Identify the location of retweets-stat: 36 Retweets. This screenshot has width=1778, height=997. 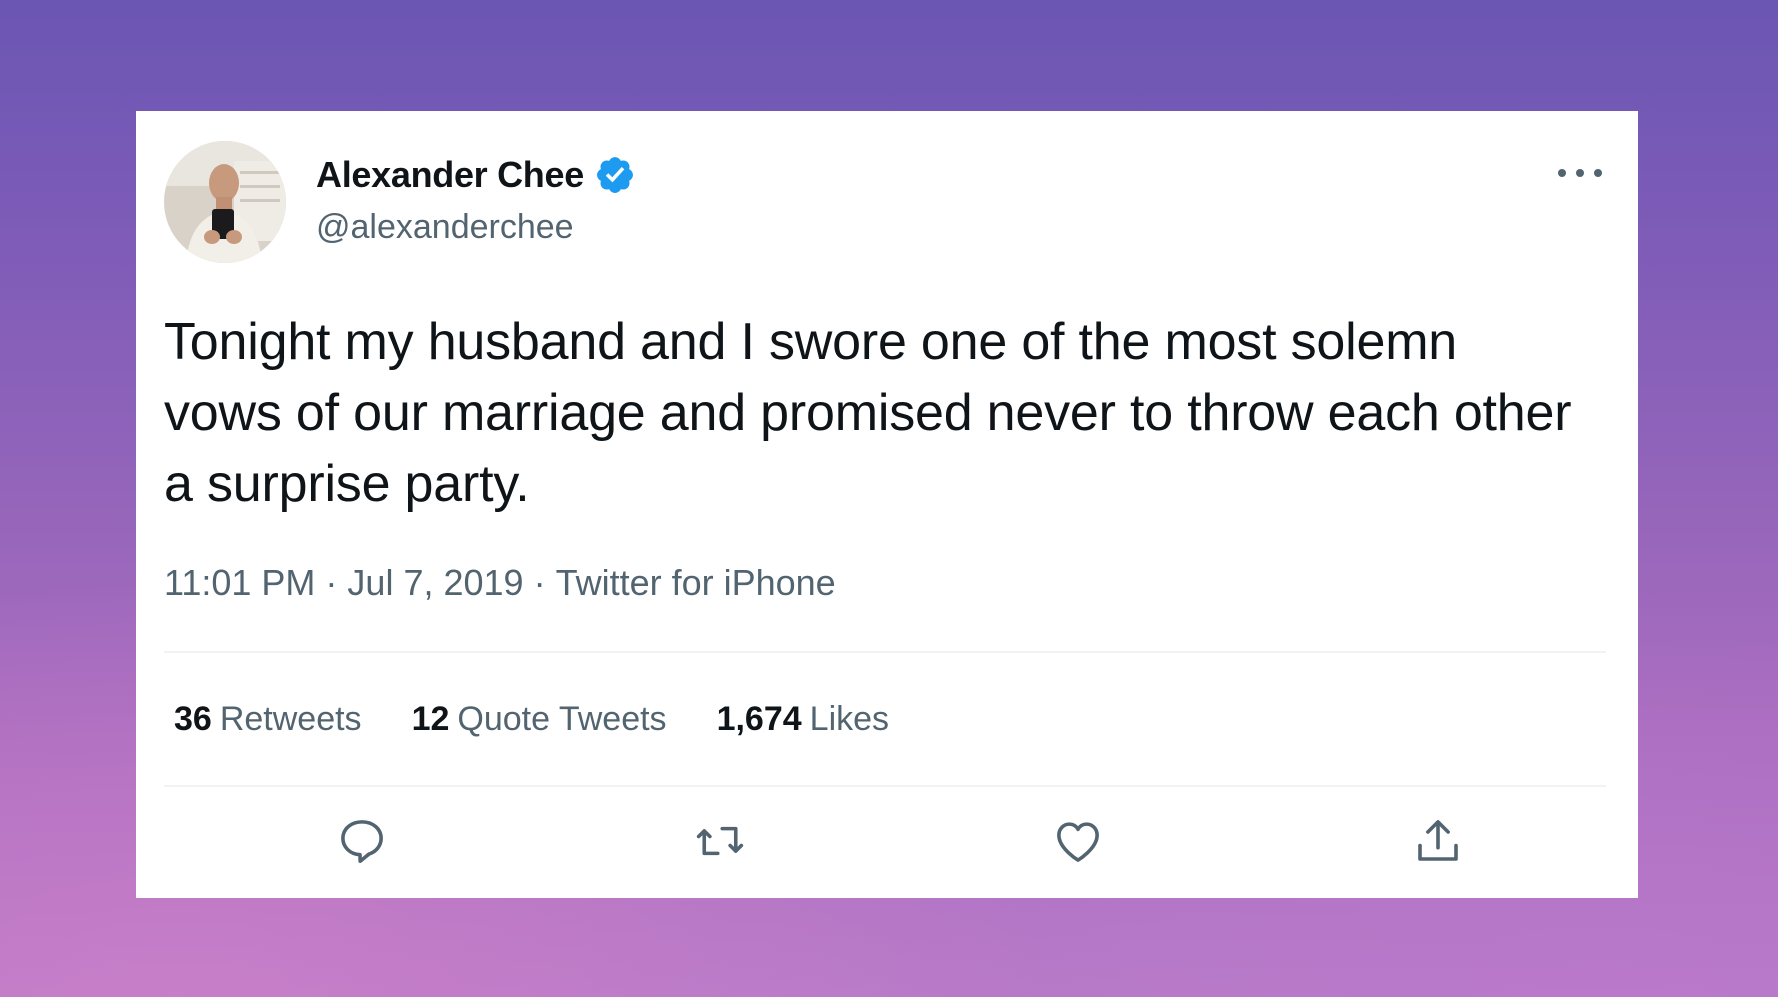
(268, 719).